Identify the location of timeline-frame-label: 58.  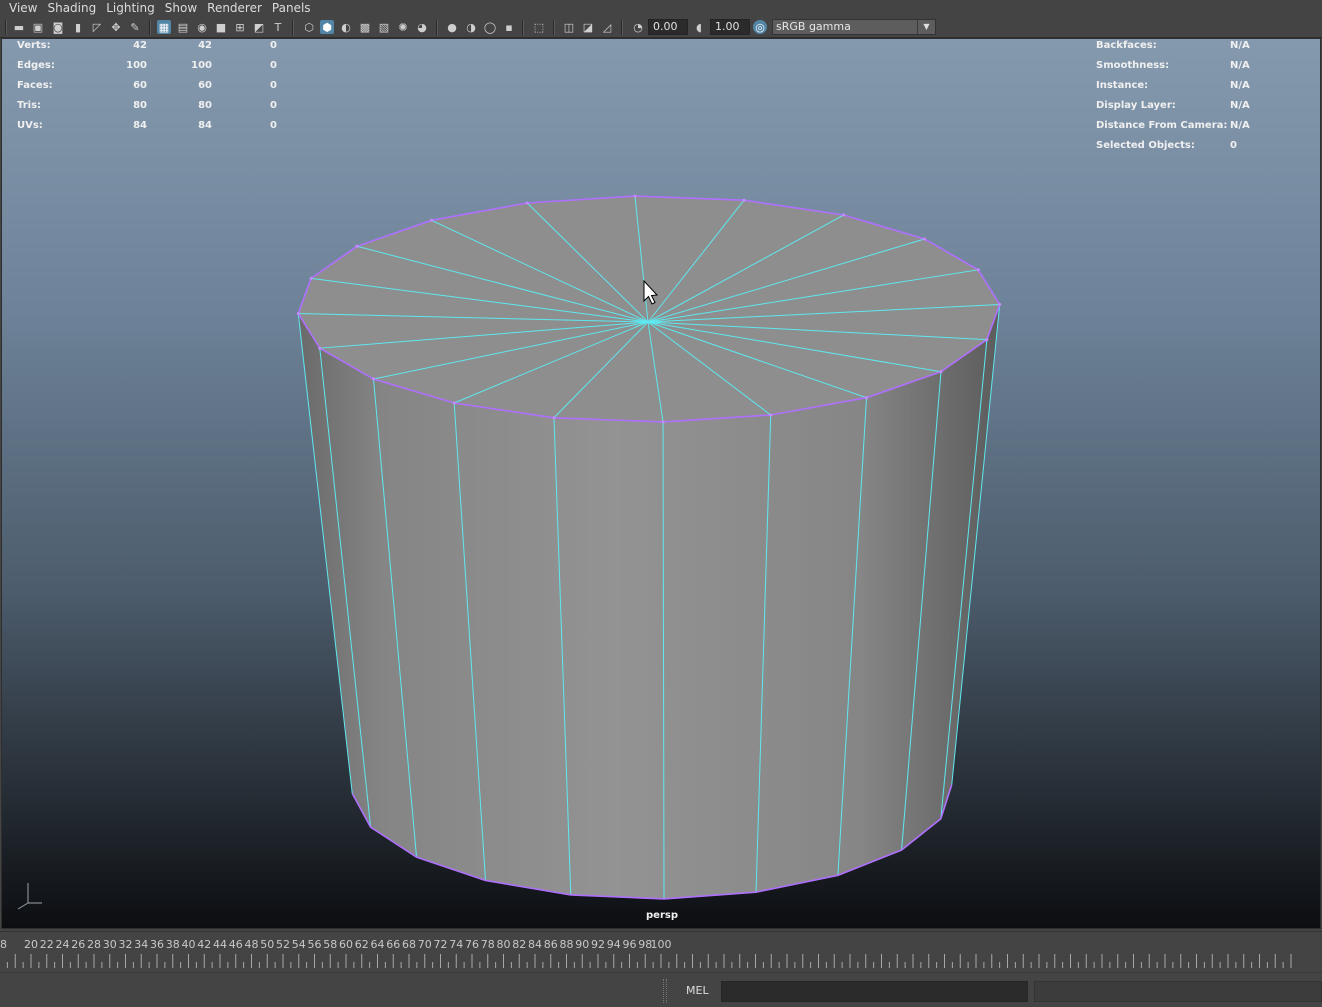
(330, 944).